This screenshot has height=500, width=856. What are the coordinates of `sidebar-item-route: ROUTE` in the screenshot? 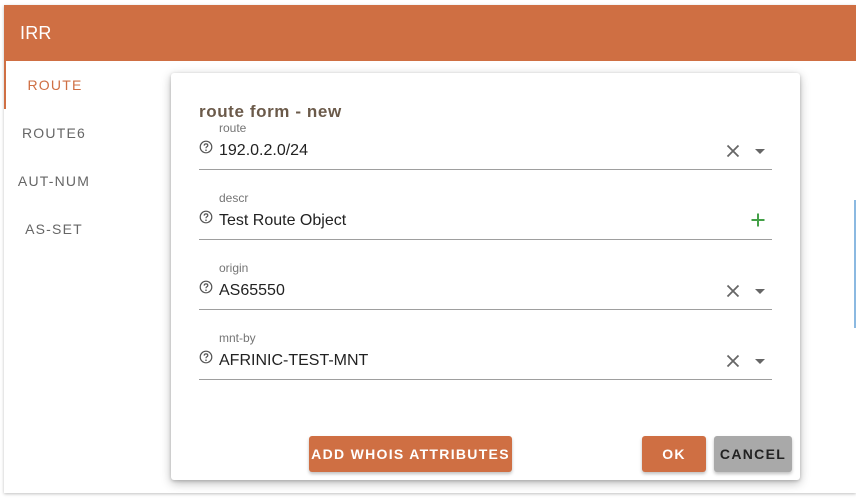 It's located at (54, 85).